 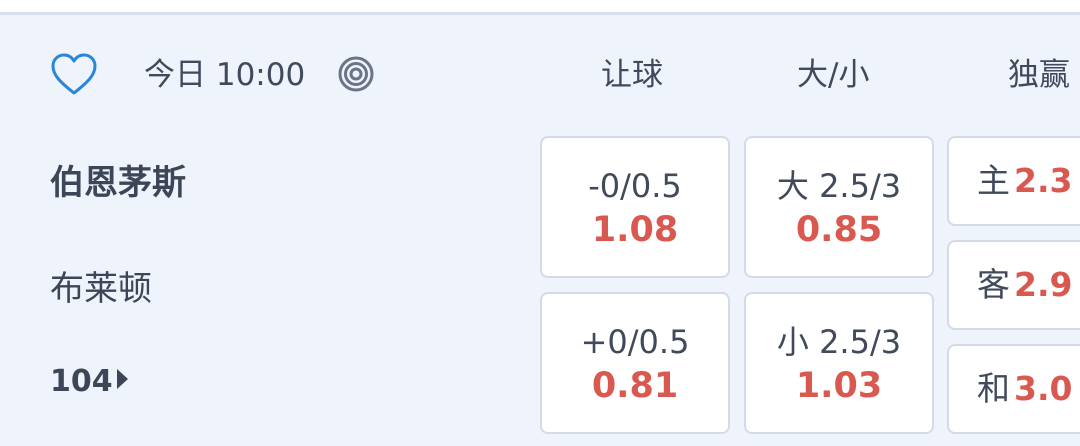 I want to click on favorite-heart-icon, so click(x=74, y=75).